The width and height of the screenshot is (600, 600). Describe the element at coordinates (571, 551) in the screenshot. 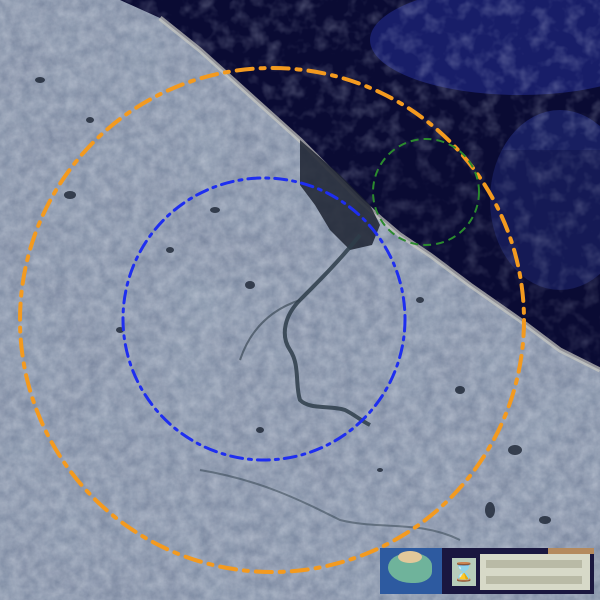

I see `hud-accent` at that location.